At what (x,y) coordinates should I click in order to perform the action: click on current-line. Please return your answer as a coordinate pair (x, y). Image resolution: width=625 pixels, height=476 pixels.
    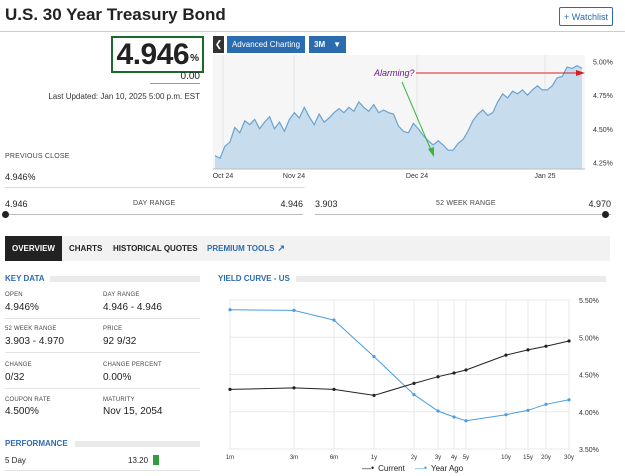
    Looking at the image, I should click on (399, 368).